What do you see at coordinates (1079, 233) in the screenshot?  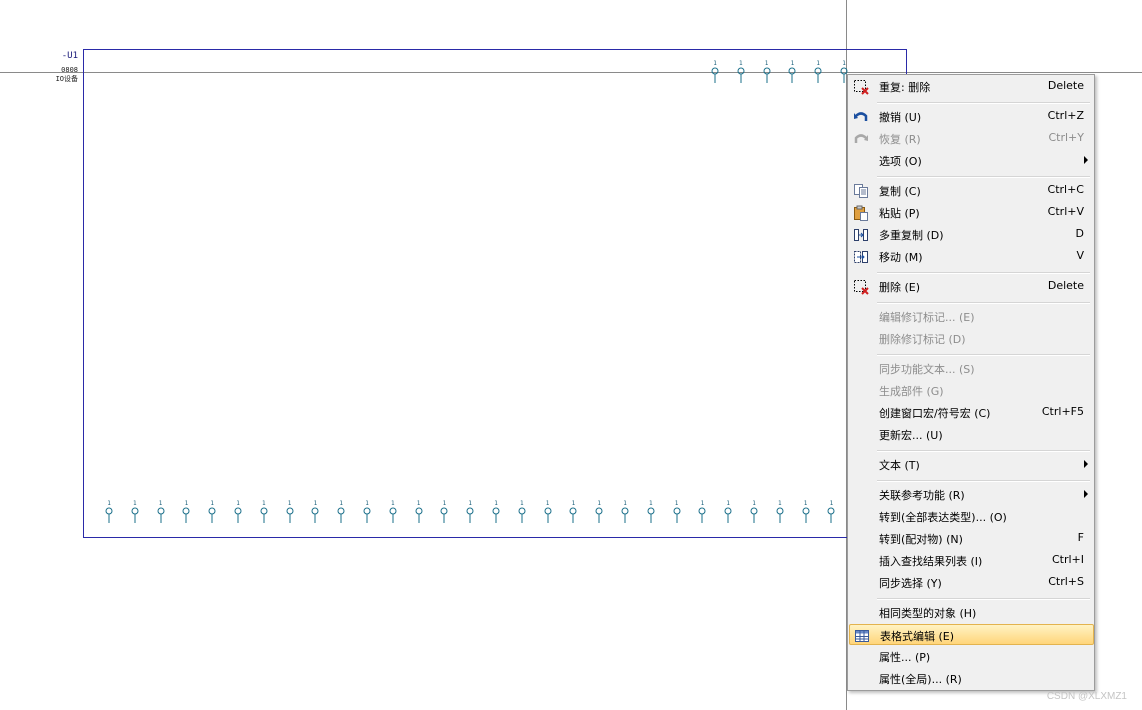 I see `menu-item-shortcut: D` at bounding box center [1079, 233].